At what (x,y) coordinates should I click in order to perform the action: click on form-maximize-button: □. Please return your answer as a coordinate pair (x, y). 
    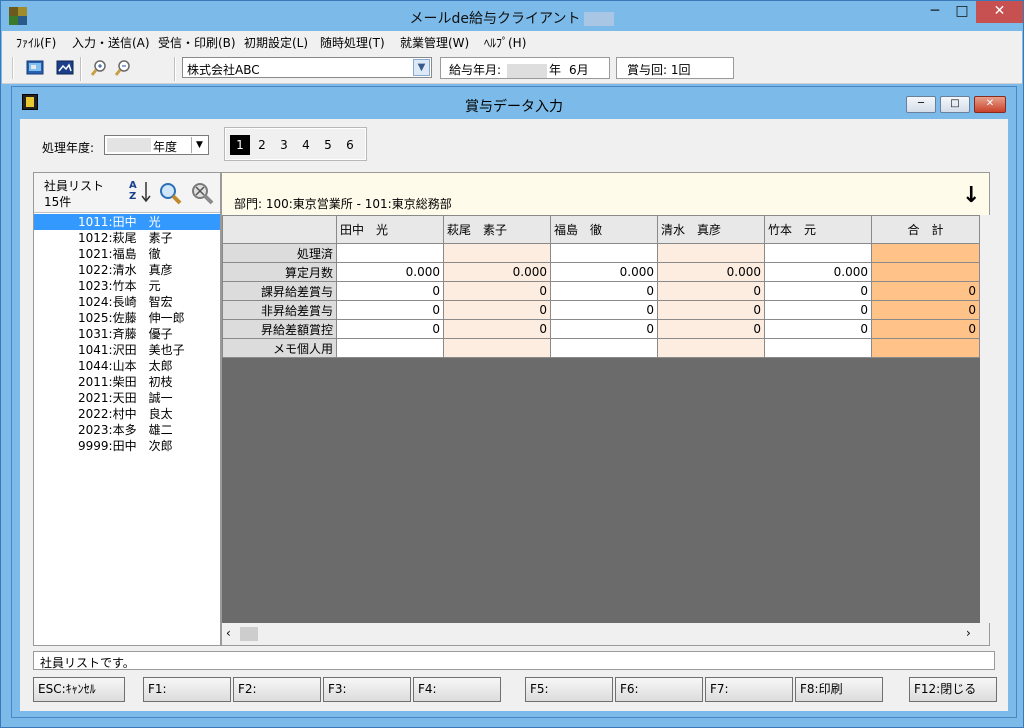
    Looking at the image, I should click on (955, 104).